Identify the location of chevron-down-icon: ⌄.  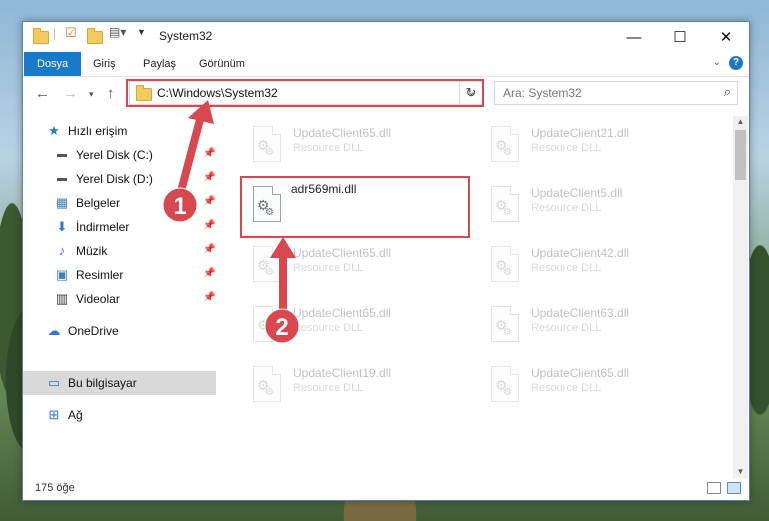
(717, 62).